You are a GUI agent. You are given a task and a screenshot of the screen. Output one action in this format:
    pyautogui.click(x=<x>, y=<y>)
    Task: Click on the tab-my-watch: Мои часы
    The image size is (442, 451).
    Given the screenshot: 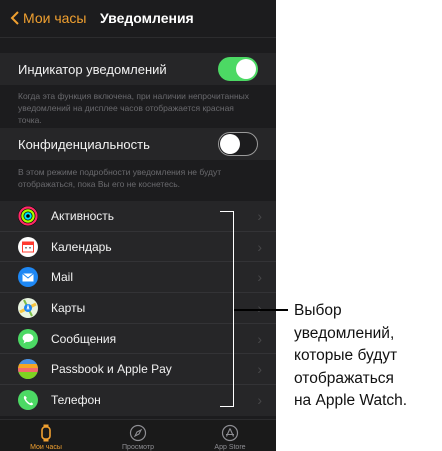 What is the action you would take?
    pyautogui.click(x=46, y=435)
    